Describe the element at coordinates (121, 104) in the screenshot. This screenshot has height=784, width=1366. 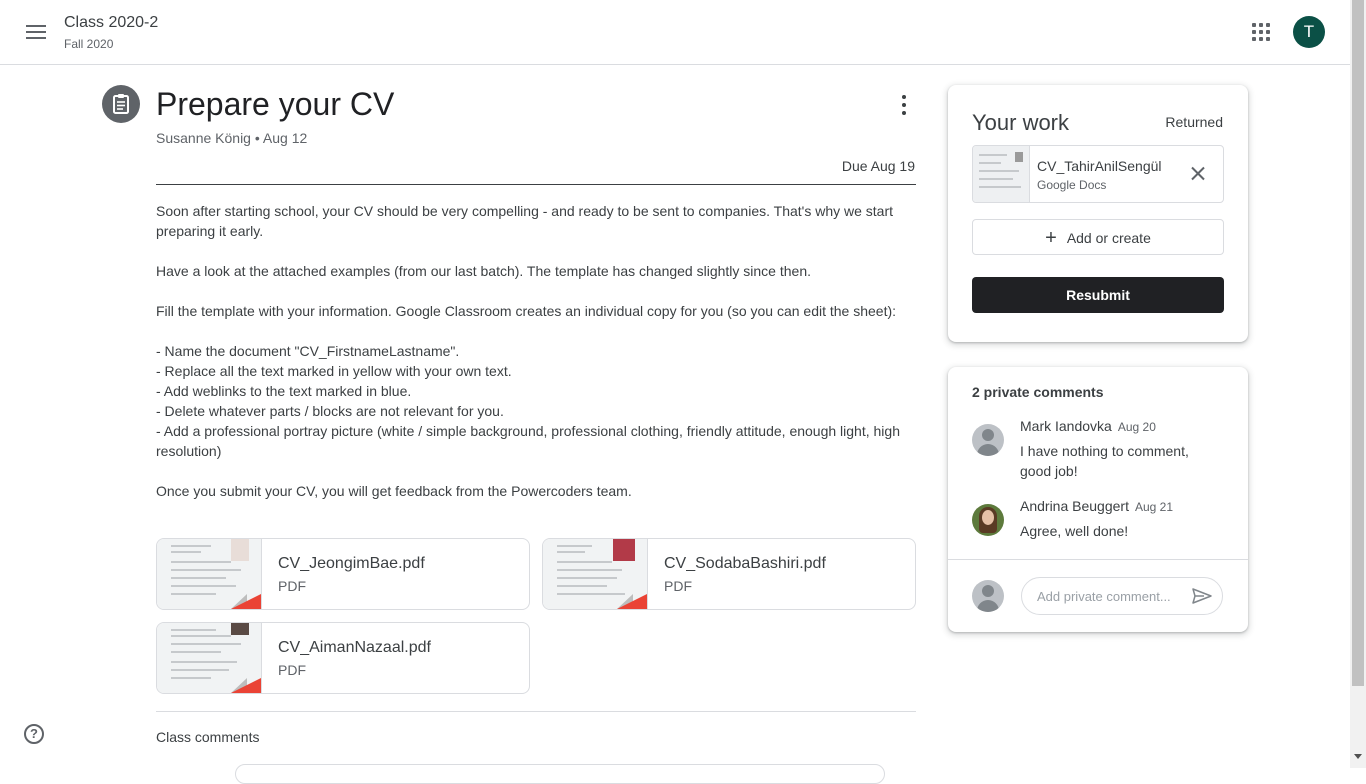
I see `assignment-icon` at that location.